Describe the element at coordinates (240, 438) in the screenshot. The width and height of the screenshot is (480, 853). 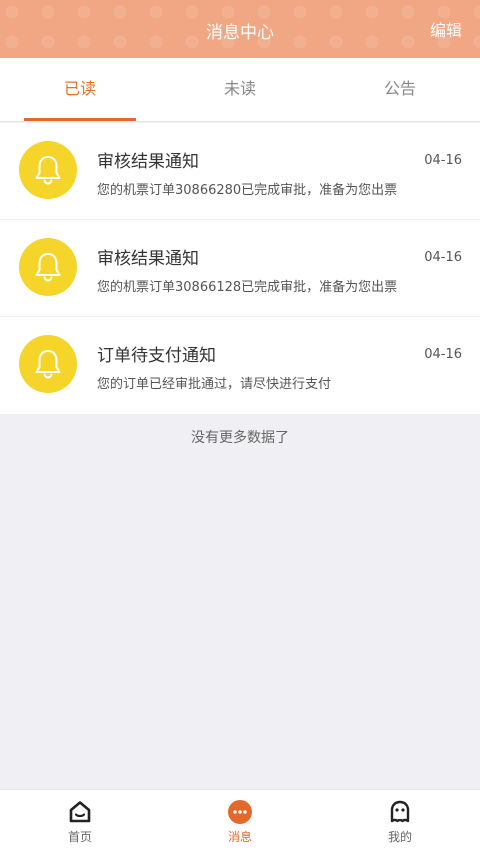
I see `no-more-data-text: 没有更多数据了` at that location.